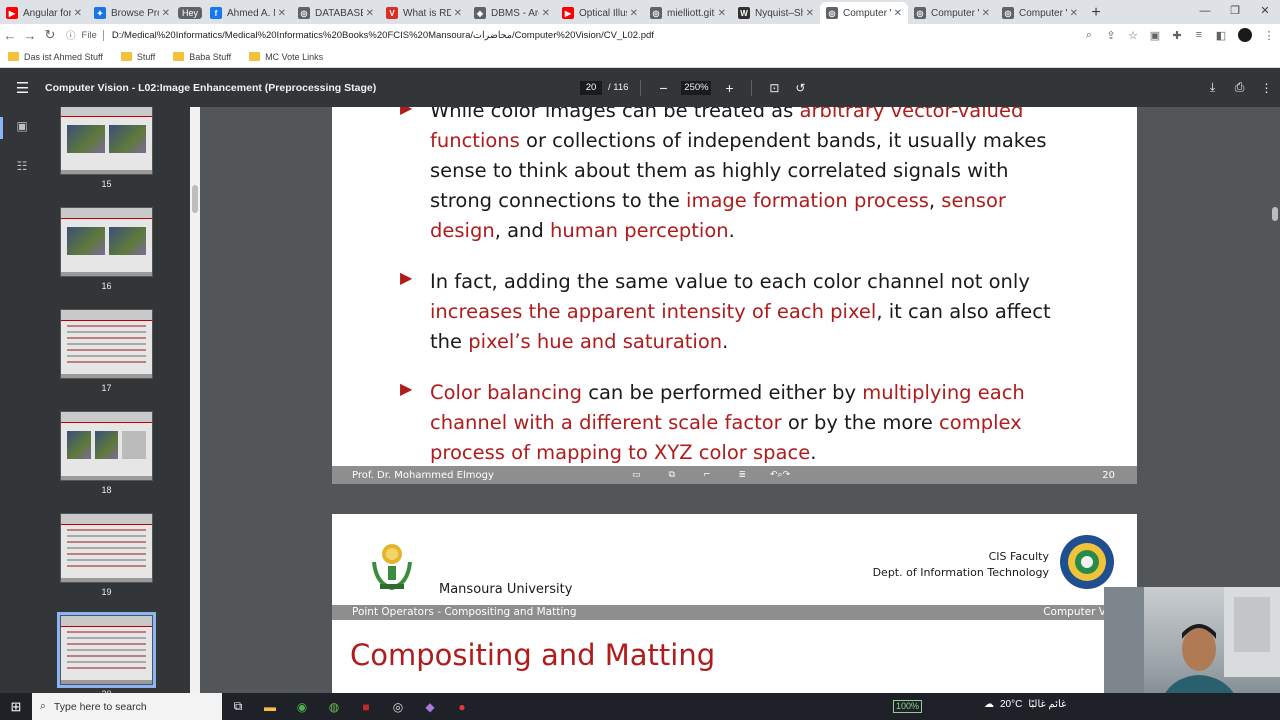 This screenshot has height=720, width=1280. Describe the element at coordinates (366, 707) in the screenshot. I see `app-red-icon: ■` at that location.